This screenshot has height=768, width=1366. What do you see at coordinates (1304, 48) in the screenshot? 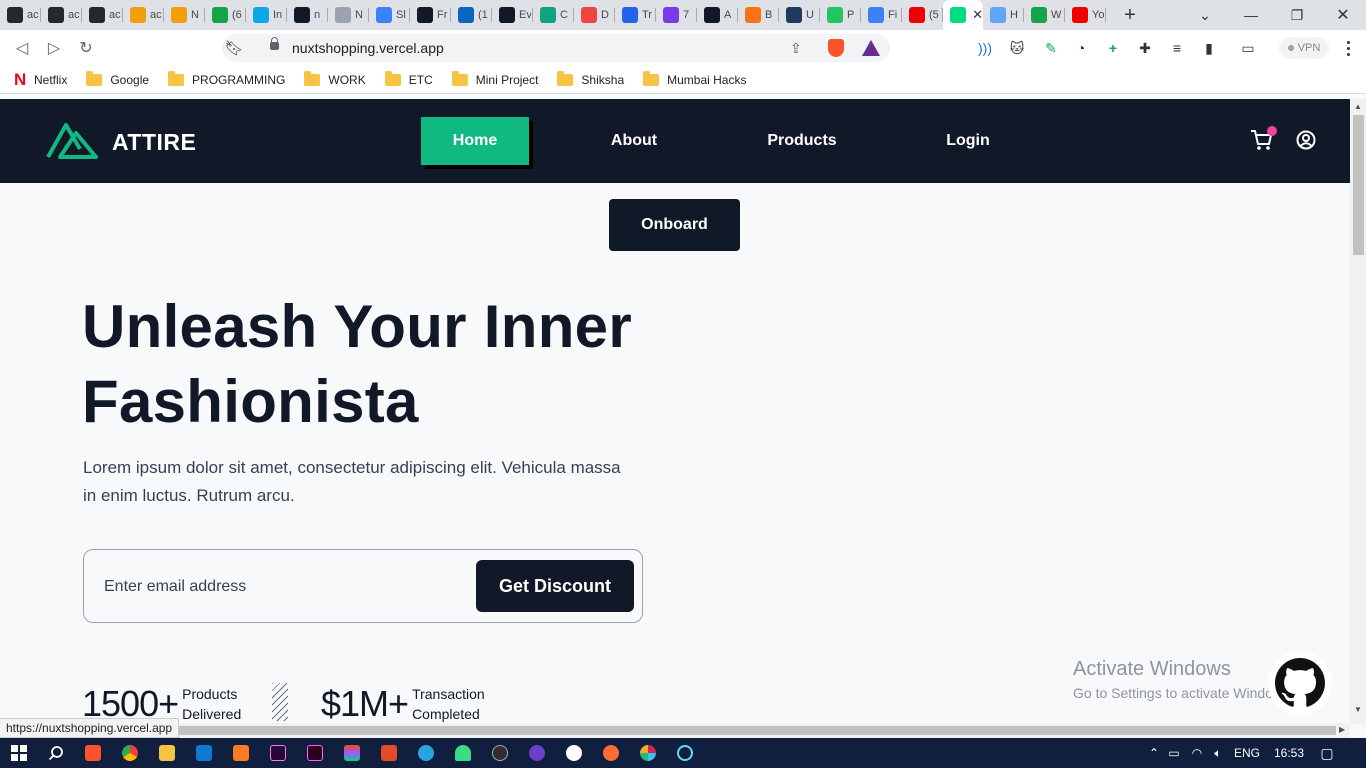
I see `vpn-button: VPN` at bounding box center [1304, 48].